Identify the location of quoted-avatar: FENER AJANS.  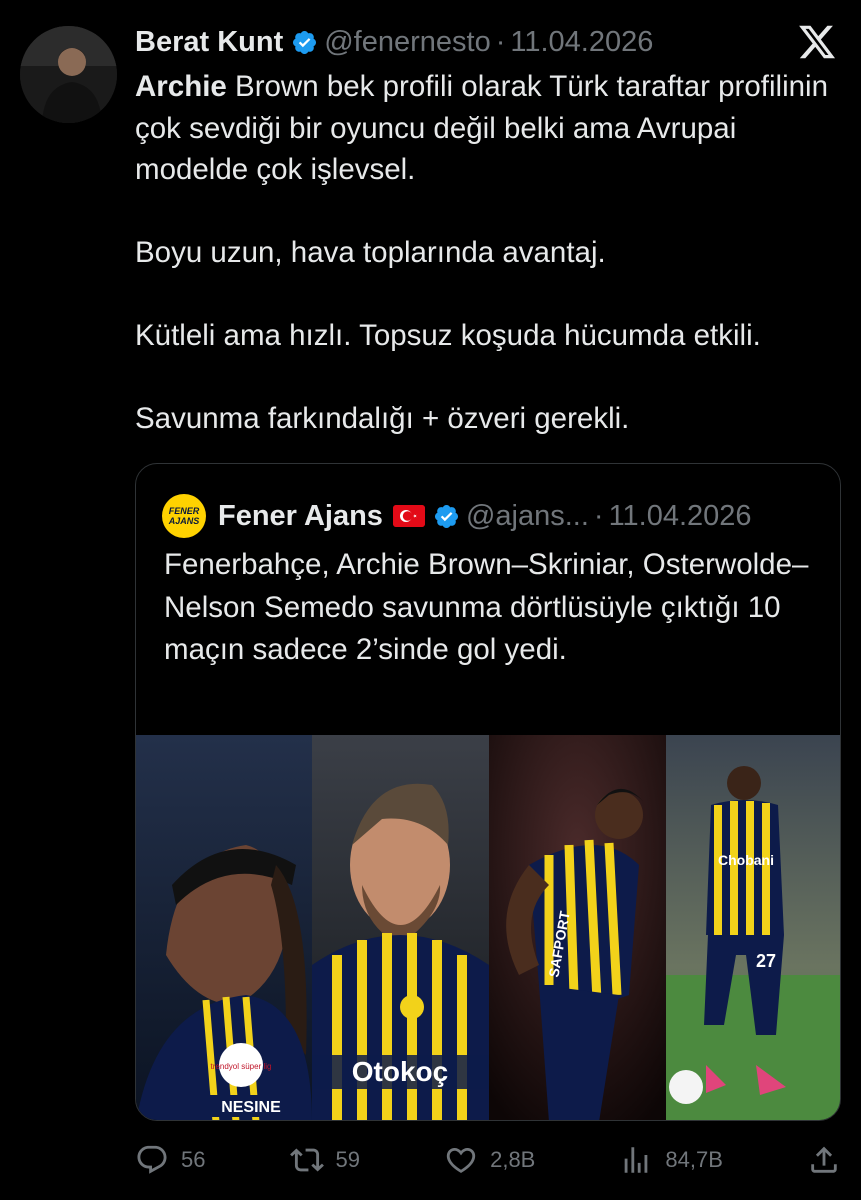
(184, 516).